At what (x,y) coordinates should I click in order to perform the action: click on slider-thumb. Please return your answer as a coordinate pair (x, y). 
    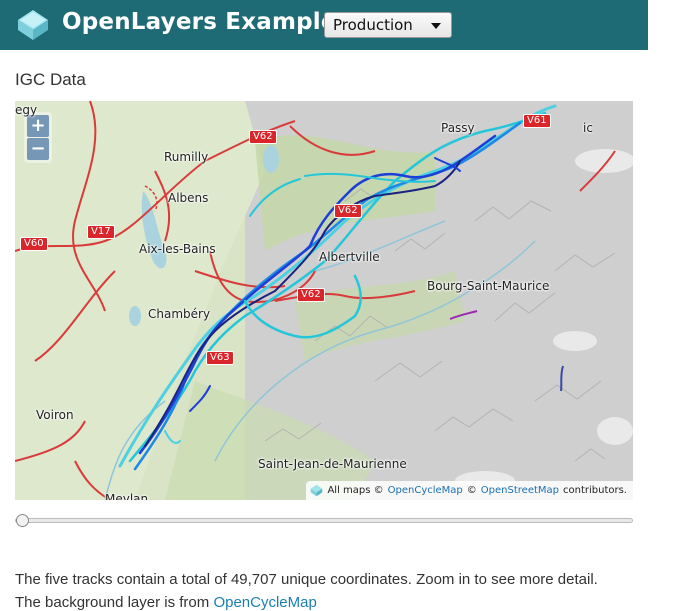
    Looking at the image, I should click on (22, 520).